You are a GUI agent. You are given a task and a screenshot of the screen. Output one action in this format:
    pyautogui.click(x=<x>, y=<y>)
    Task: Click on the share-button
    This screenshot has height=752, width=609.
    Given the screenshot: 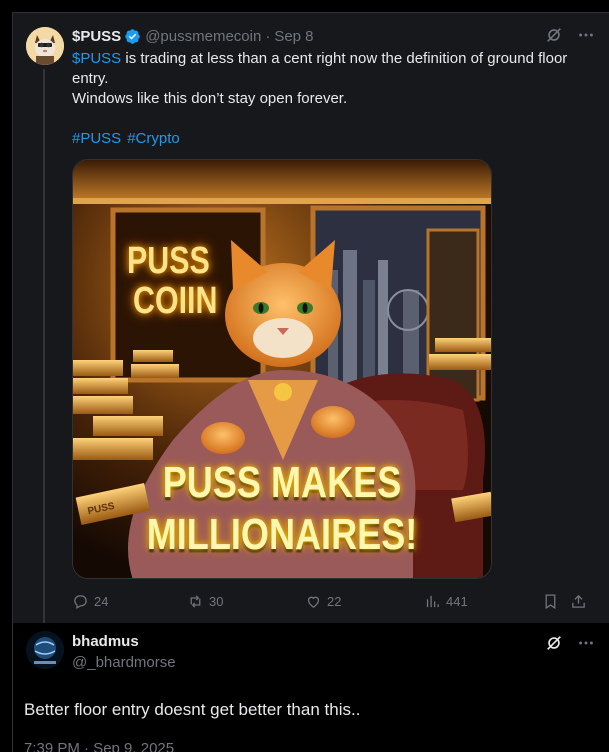 What is the action you would take?
    pyautogui.click(x=578, y=601)
    